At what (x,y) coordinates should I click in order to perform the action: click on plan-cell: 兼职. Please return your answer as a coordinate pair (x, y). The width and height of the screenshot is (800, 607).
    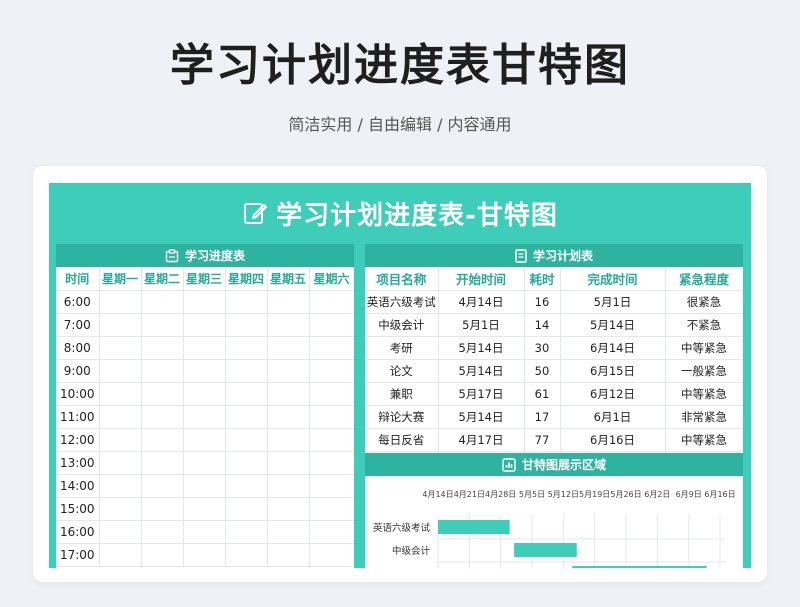
    Looking at the image, I should click on (402, 394).